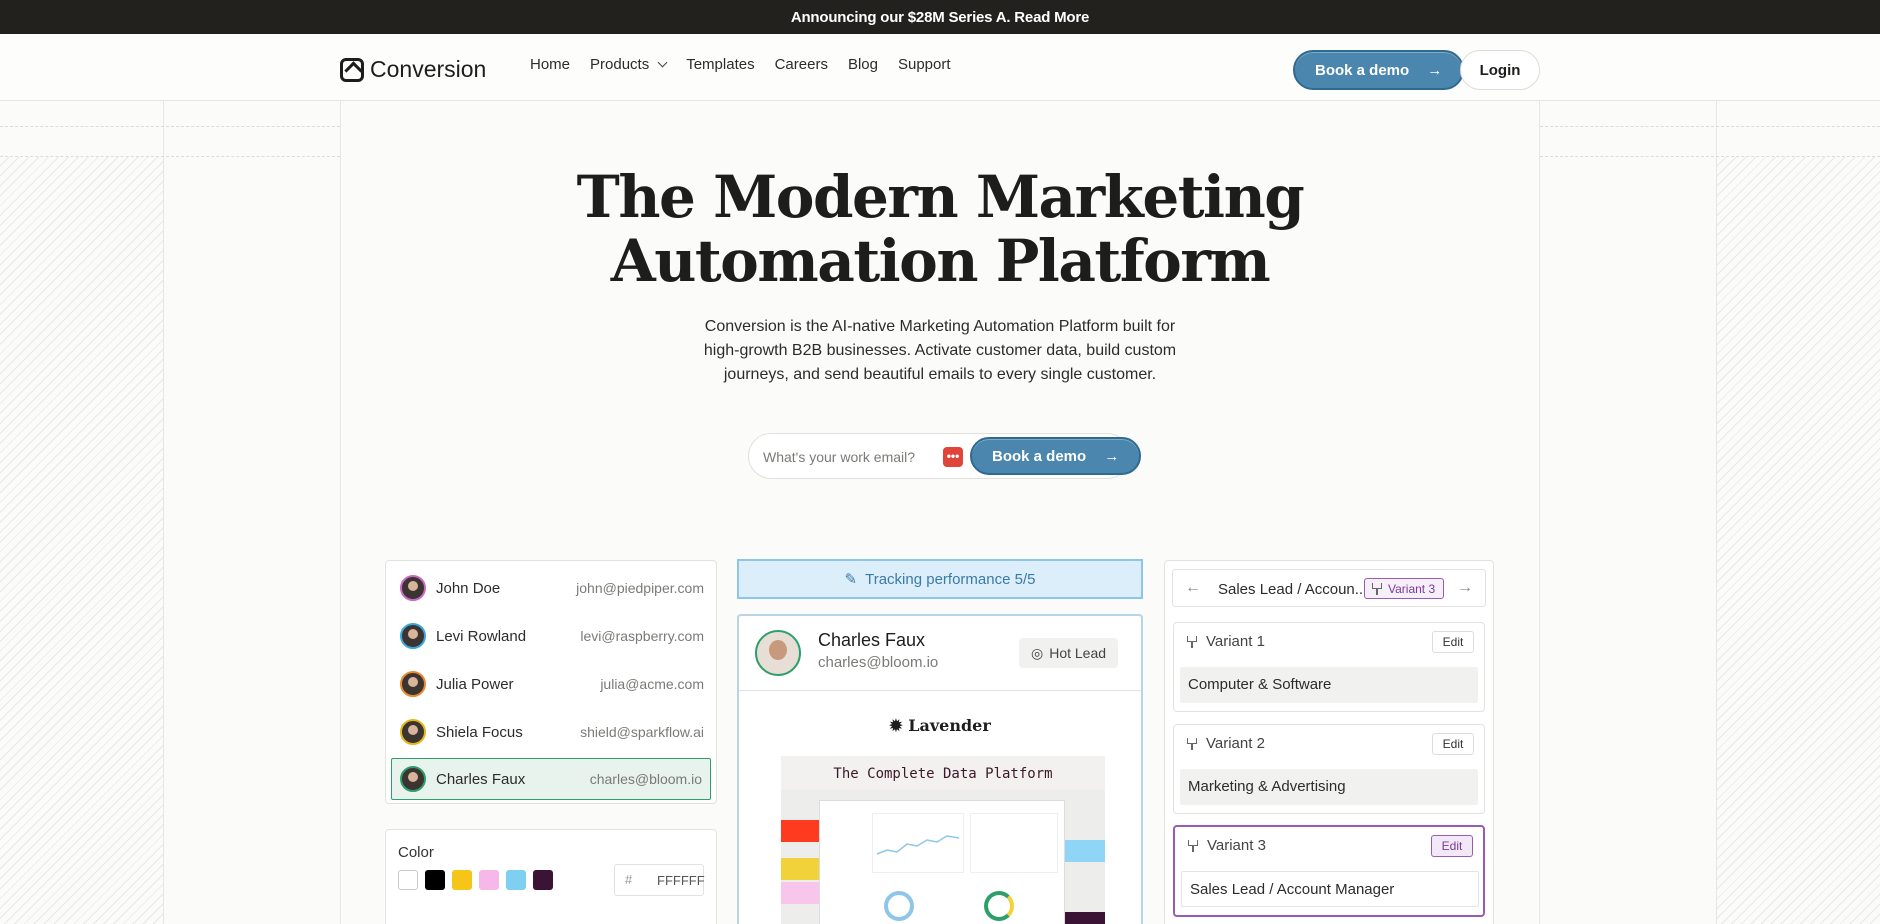 The image size is (1880, 924). What do you see at coordinates (552, 732) in the screenshot?
I see `list-item: Shiela Focus shield@sparkflow.ai` at bounding box center [552, 732].